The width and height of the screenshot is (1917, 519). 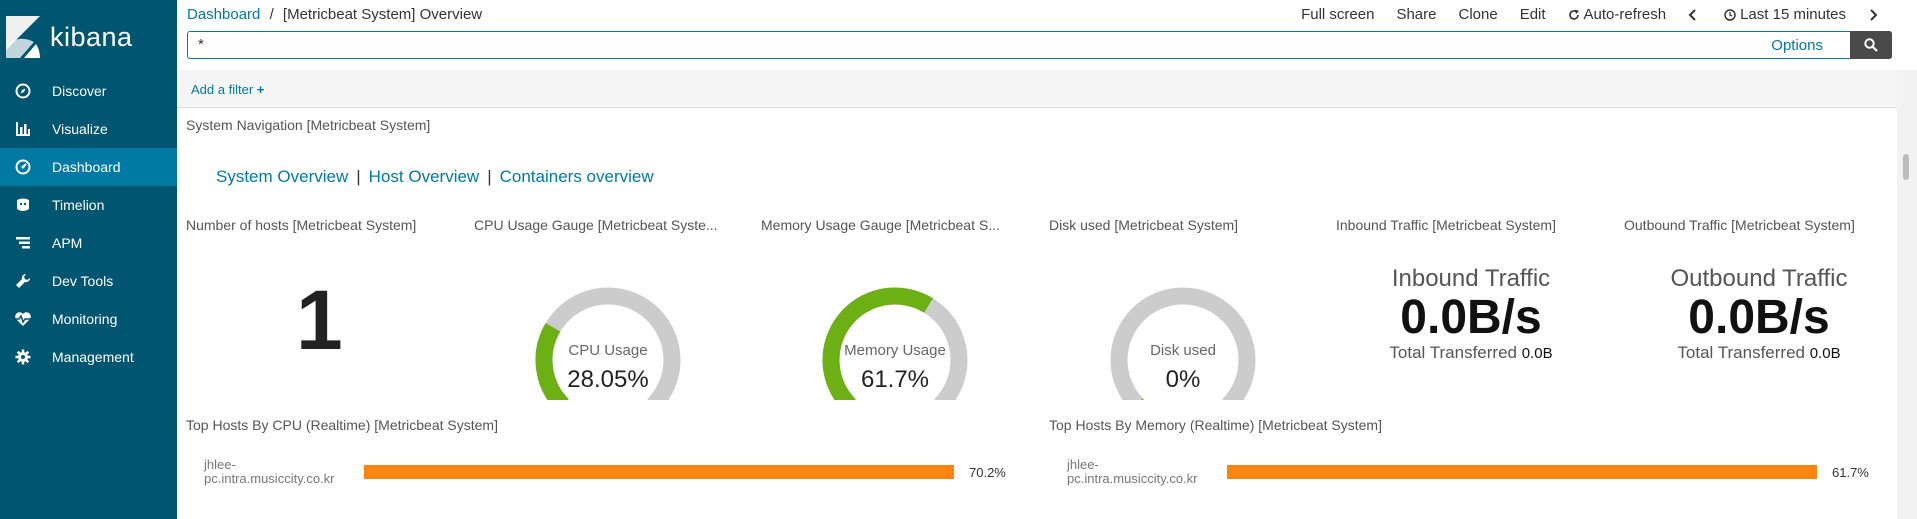 I want to click on nav-apm-label: APM, so click(x=67, y=243).